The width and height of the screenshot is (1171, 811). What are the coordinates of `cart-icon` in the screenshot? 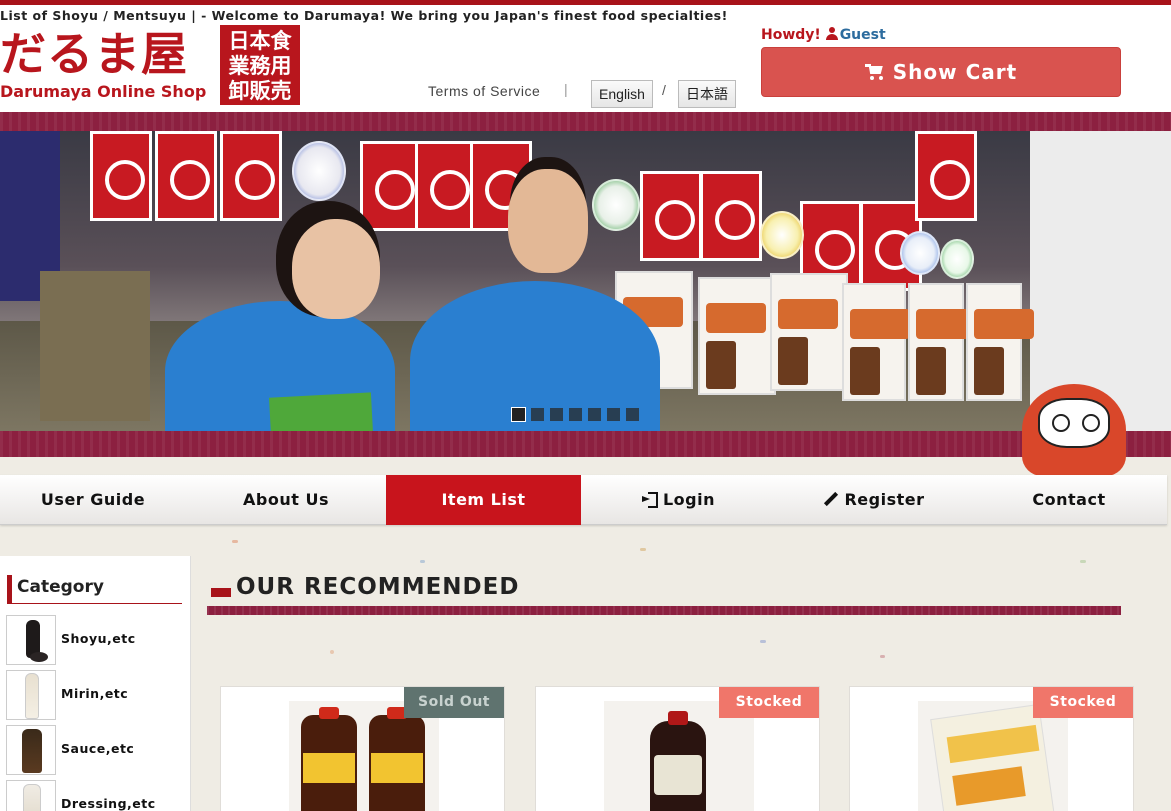 It's located at (874, 72).